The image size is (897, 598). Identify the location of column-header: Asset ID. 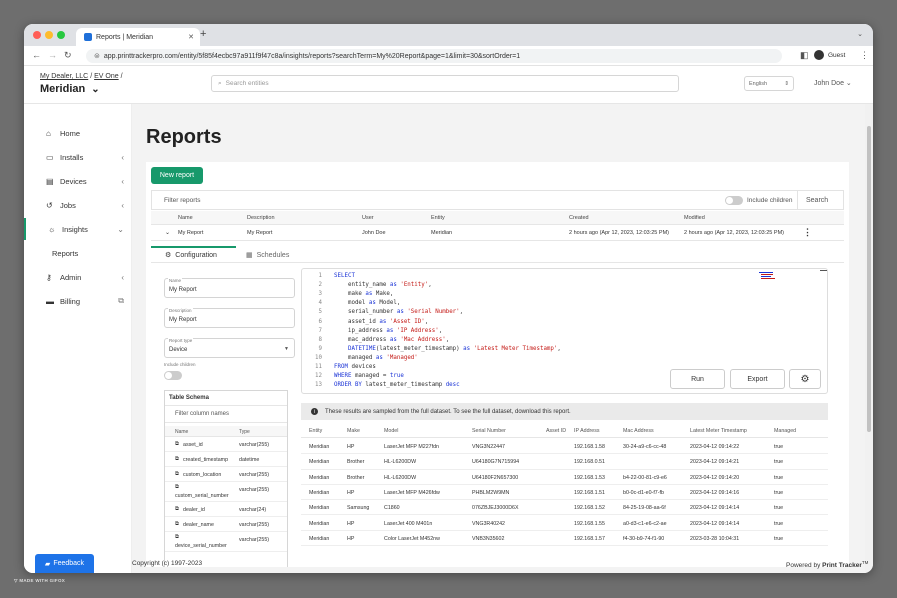
(556, 431).